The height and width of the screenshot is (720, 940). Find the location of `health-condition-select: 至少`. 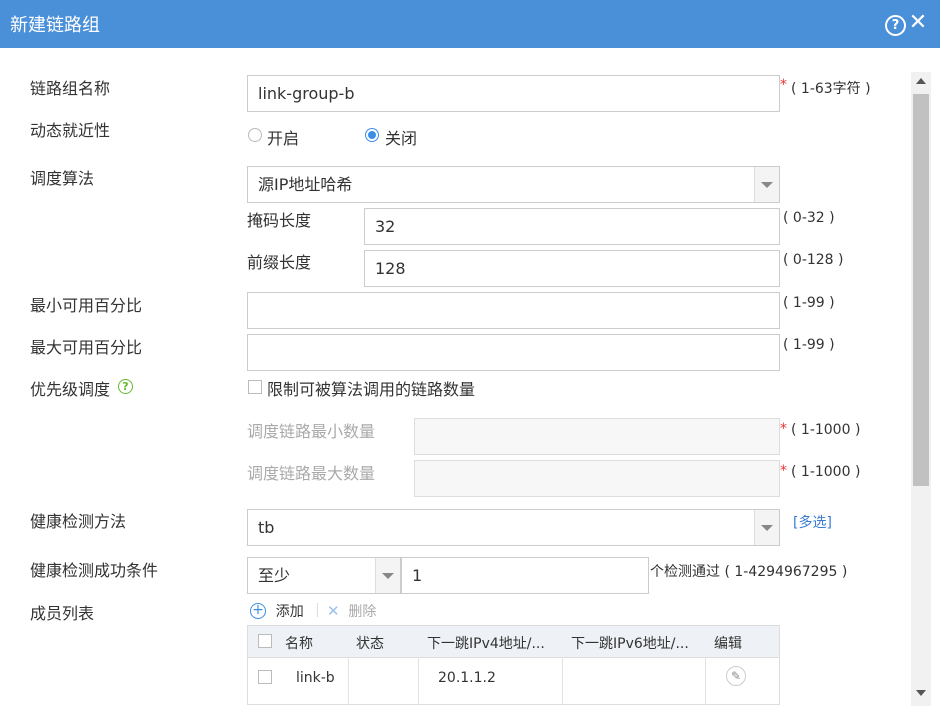

health-condition-select: 至少 is located at coordinates (324, 575).